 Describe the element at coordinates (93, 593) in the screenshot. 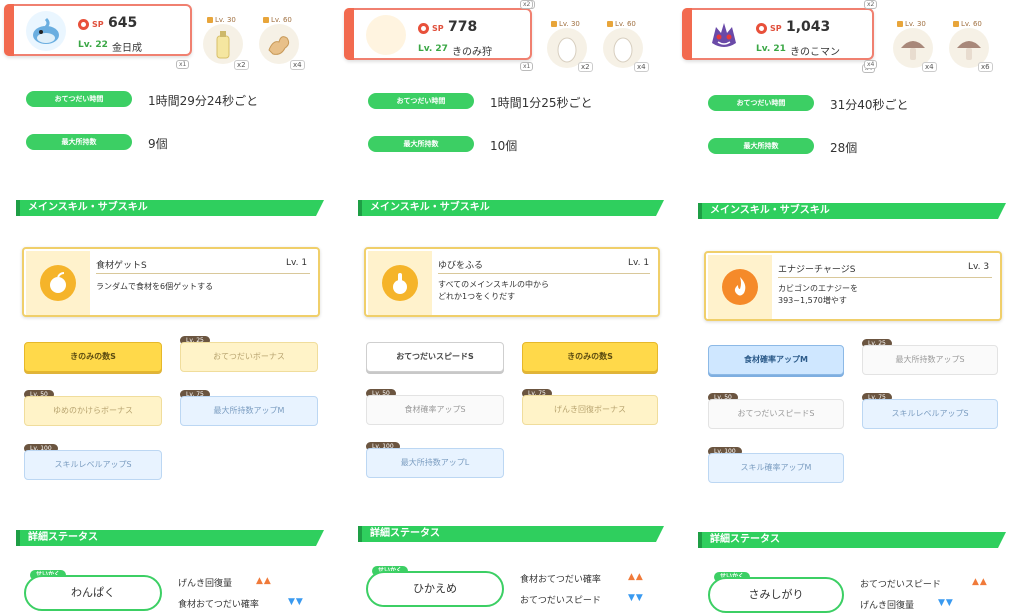

I see `nature-value: わんぱく` at that location.